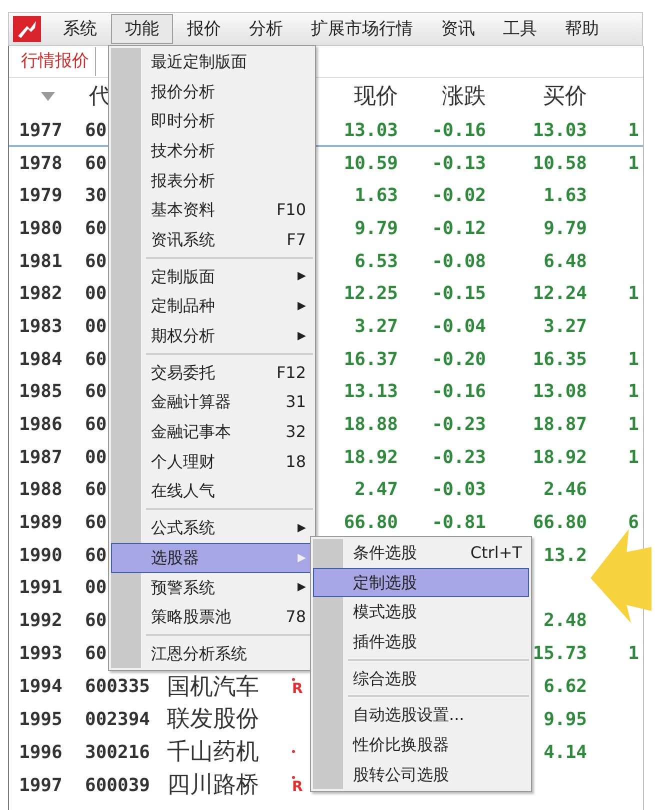 The width and height of the screenshot is (655, 810). I want to click on table-cell: 1995, so click(40, 719).